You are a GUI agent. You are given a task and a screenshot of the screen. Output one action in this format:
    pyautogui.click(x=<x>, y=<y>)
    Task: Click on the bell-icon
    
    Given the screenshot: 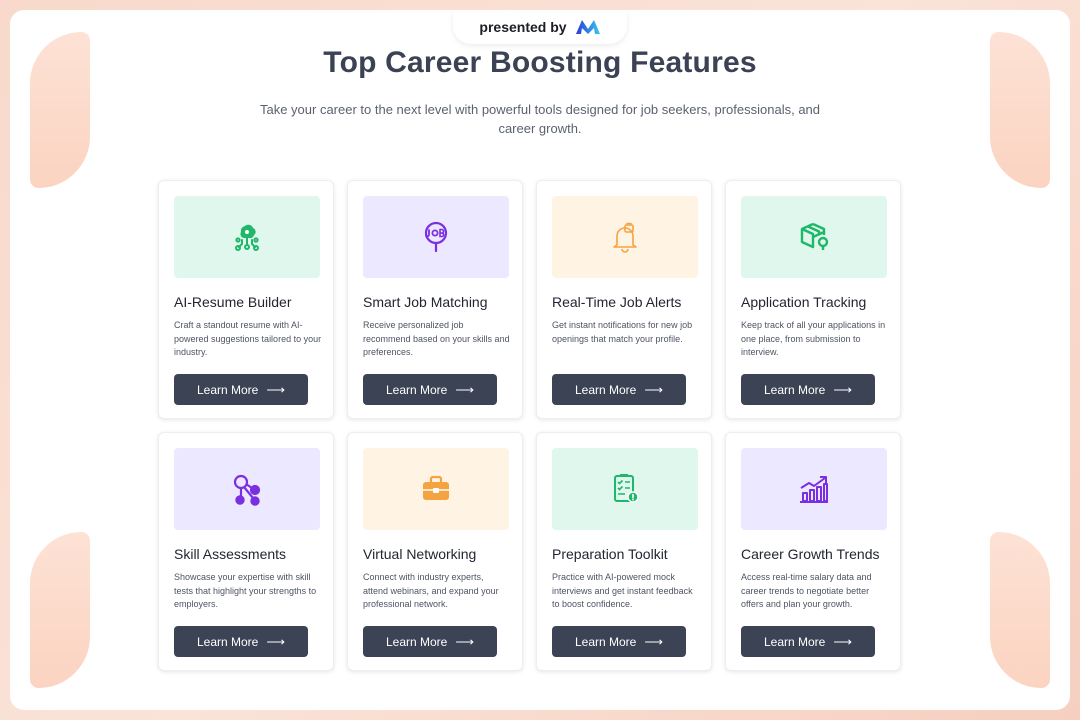 What is the action you would take?
    pyautogui.click(x=625, y=237)
    